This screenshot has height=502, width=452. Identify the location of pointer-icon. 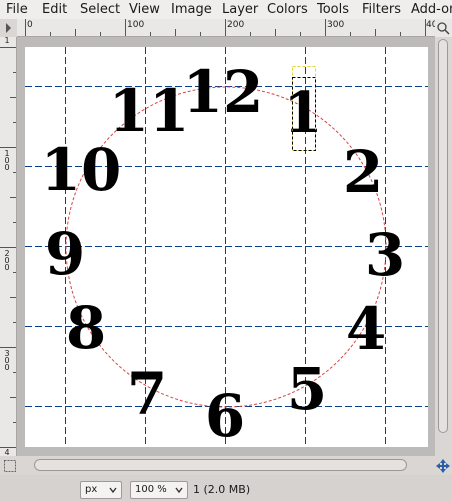
(8, 28).